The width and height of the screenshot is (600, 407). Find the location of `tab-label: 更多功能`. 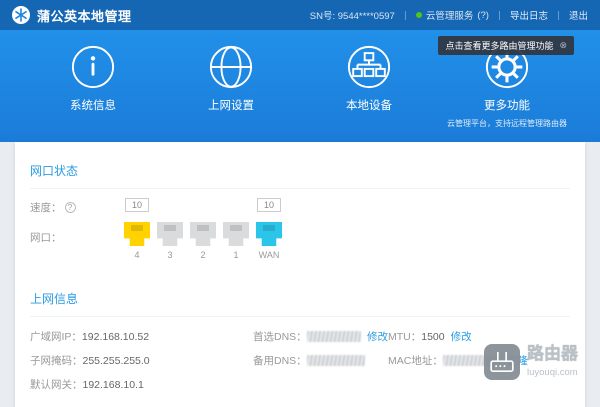

tab-label: 更多功能 is located at coordinates (507, 106).